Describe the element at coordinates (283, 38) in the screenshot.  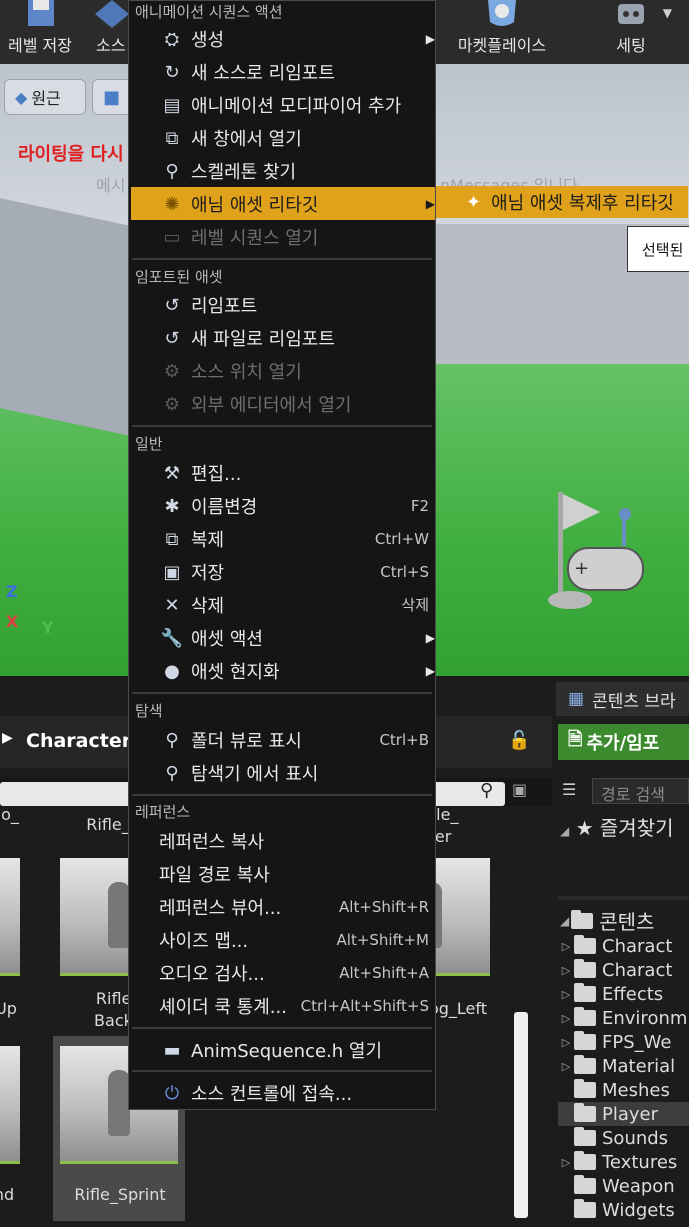
I see `menu-item-create: ⛭ 생성 ▶` at that location.